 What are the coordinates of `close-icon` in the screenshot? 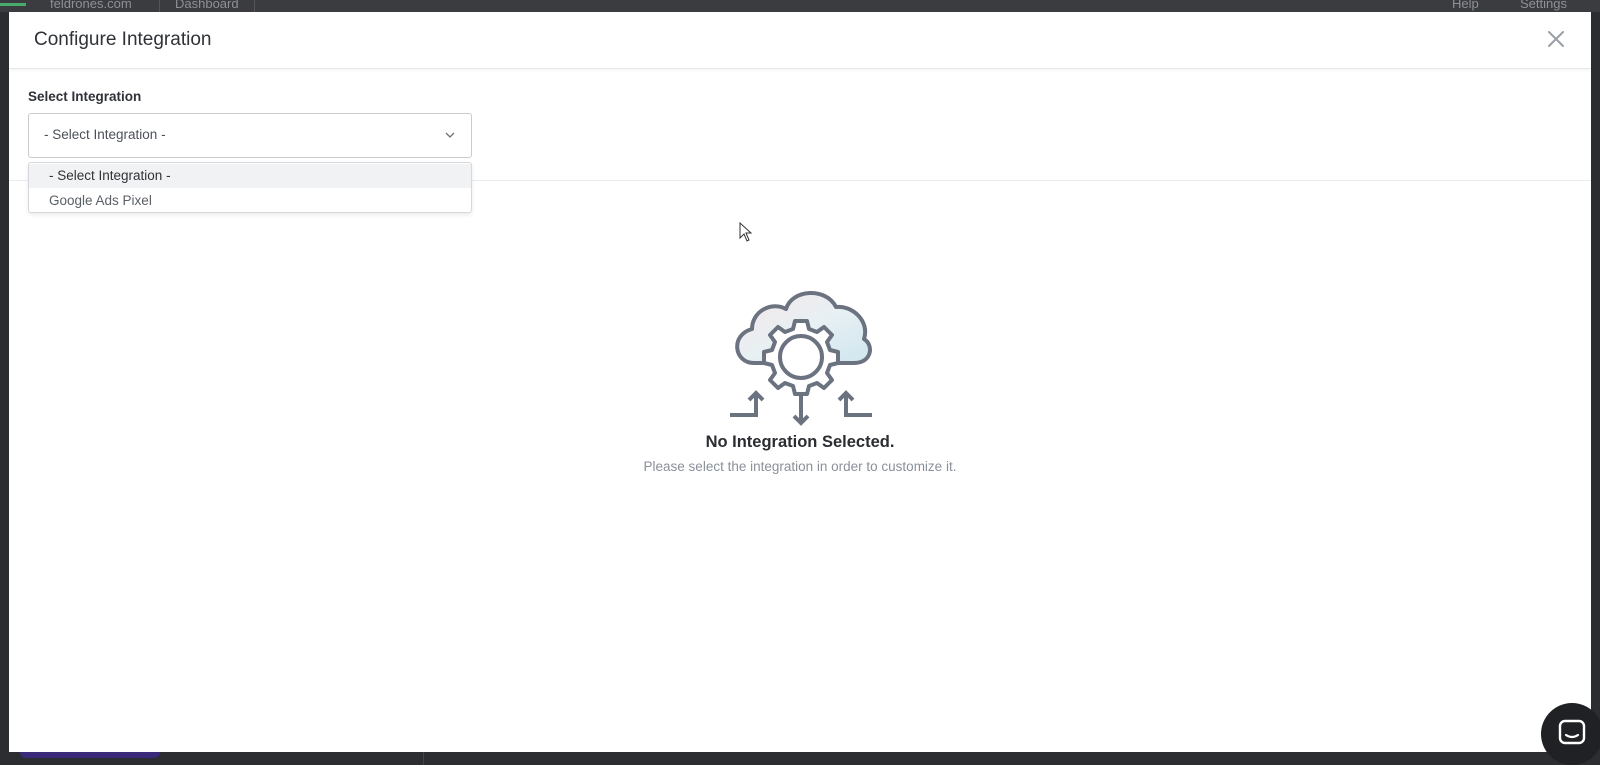 It's located at (1556, 39).